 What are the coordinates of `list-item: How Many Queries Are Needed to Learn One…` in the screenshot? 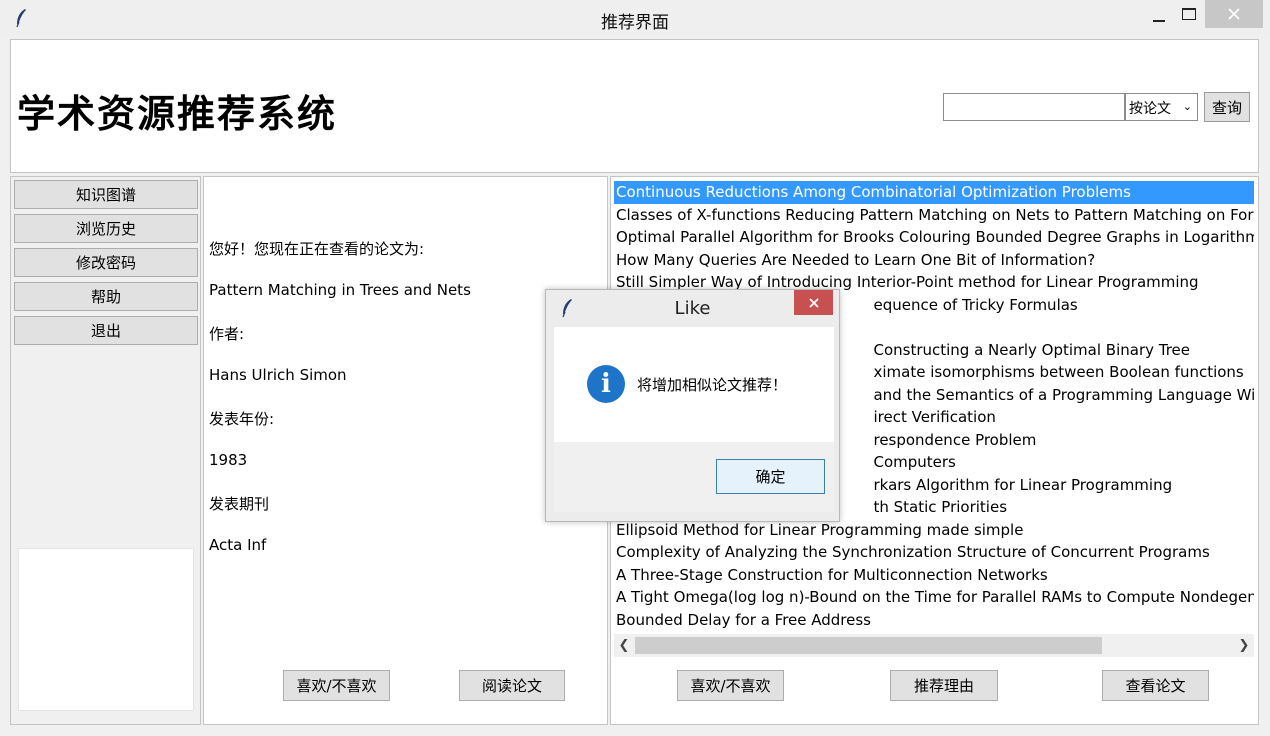 It's located at (934, 260).